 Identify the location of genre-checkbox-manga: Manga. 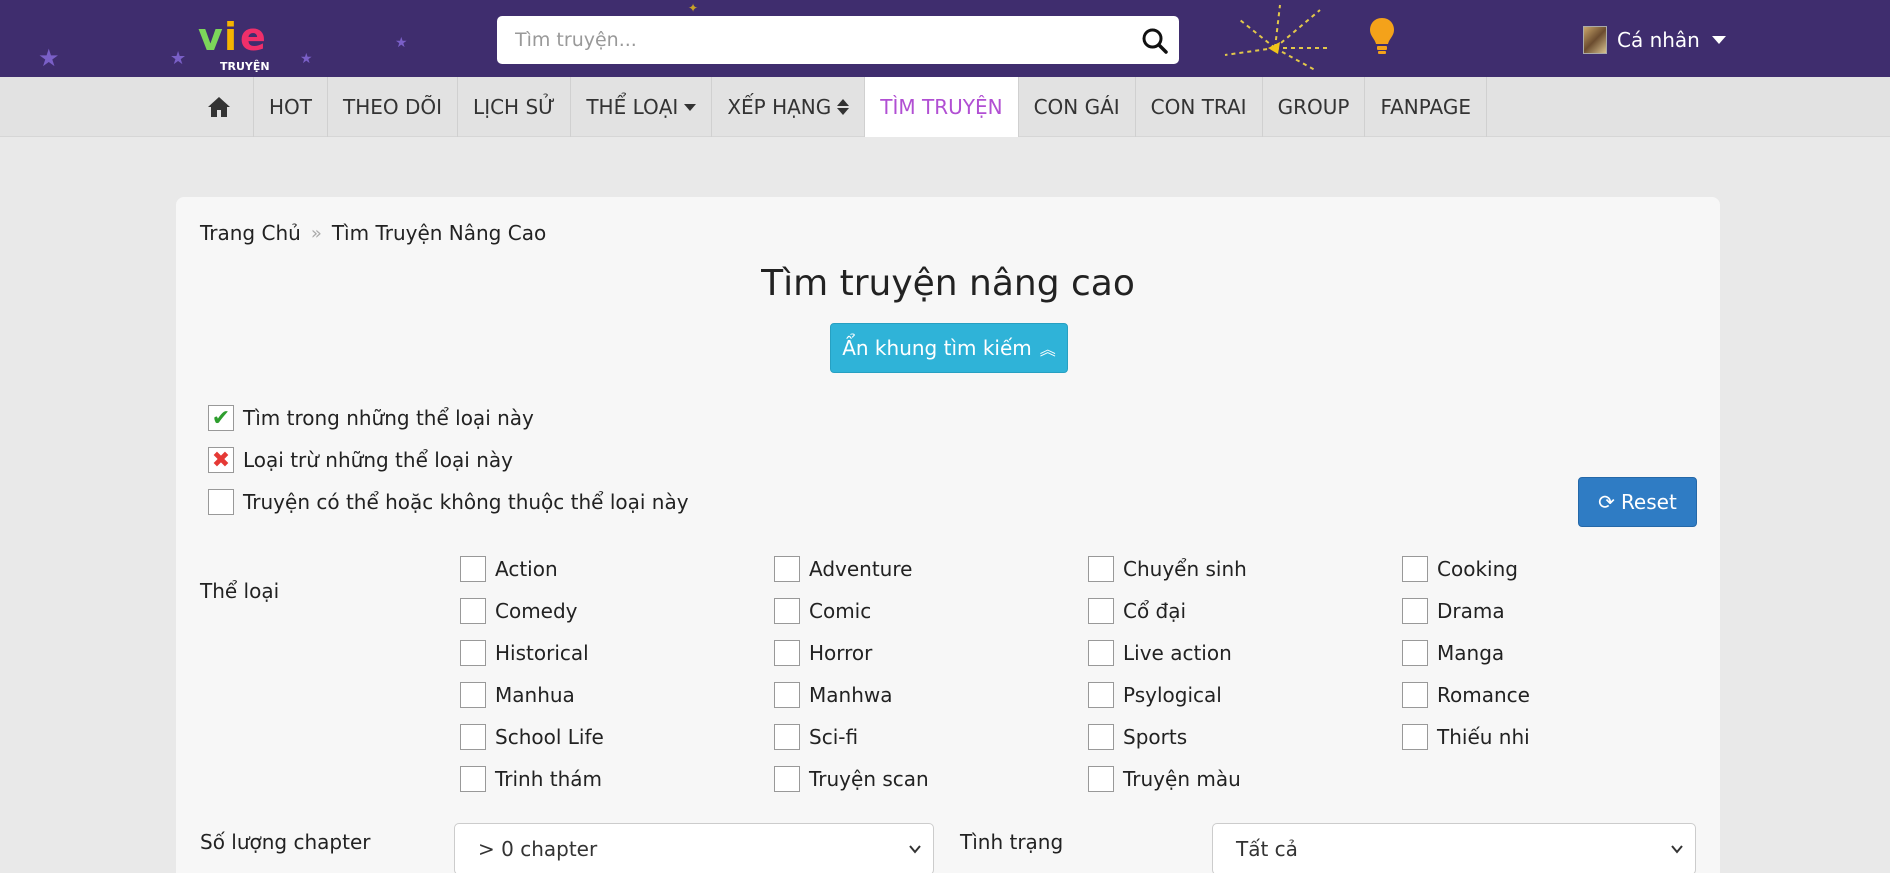
(1559, 653).